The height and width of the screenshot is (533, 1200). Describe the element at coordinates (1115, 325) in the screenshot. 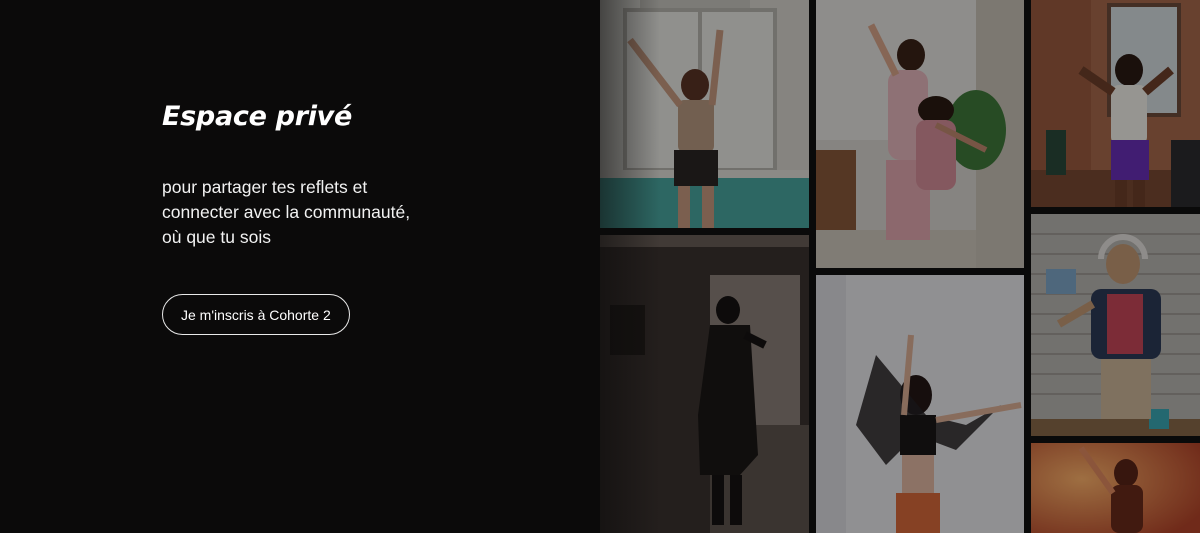

I see `woman-headphones-dancing-photo` at that location.